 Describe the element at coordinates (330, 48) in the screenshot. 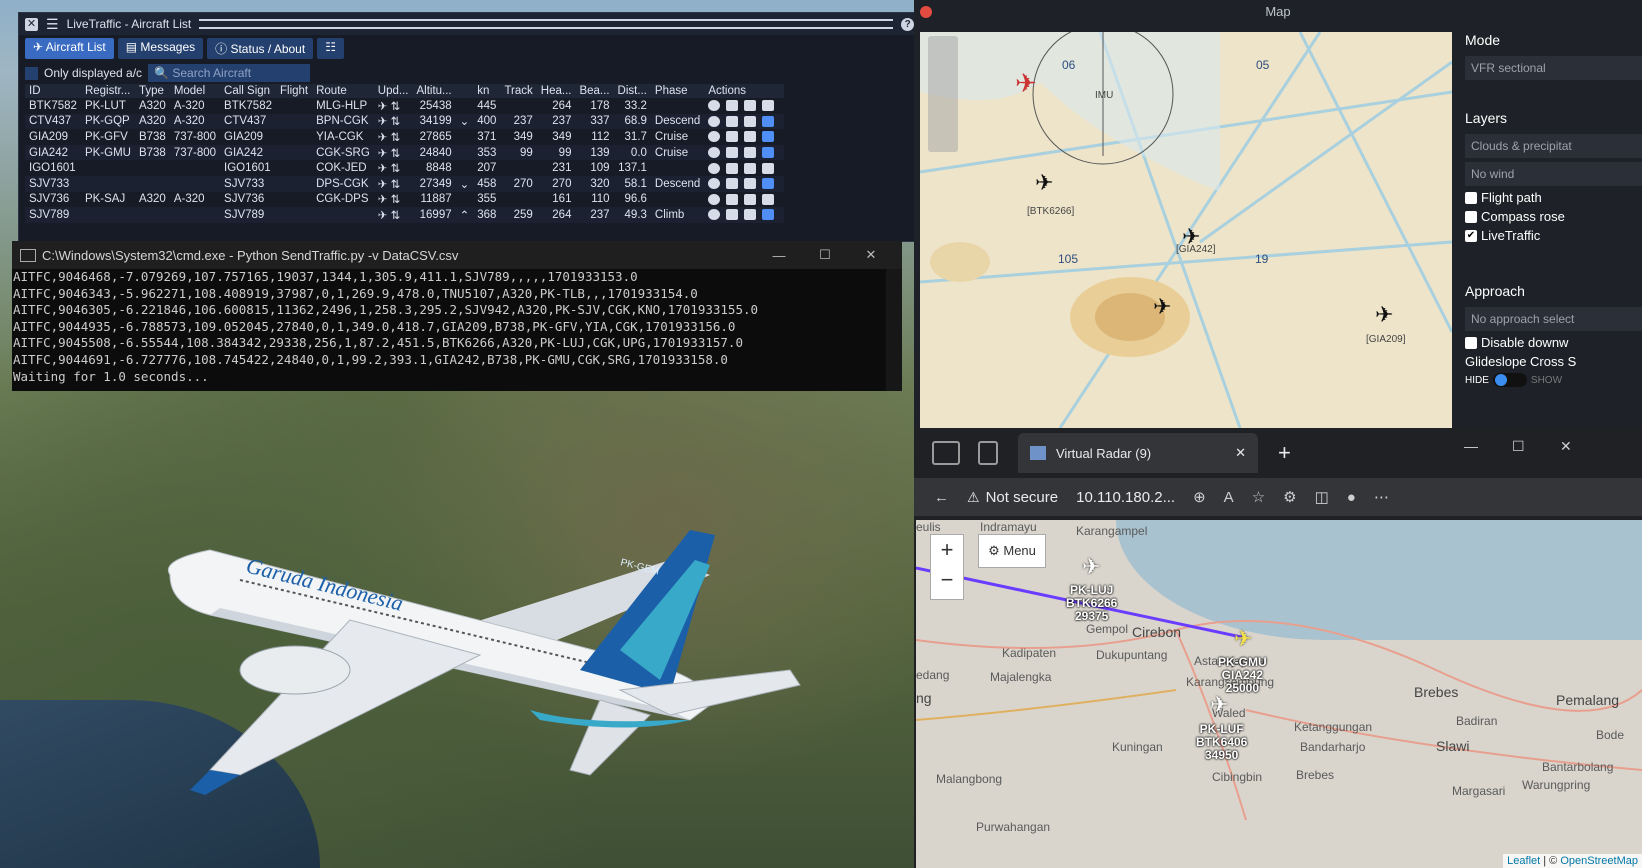

I see `settings-sliders-icon: ☷` at that location.